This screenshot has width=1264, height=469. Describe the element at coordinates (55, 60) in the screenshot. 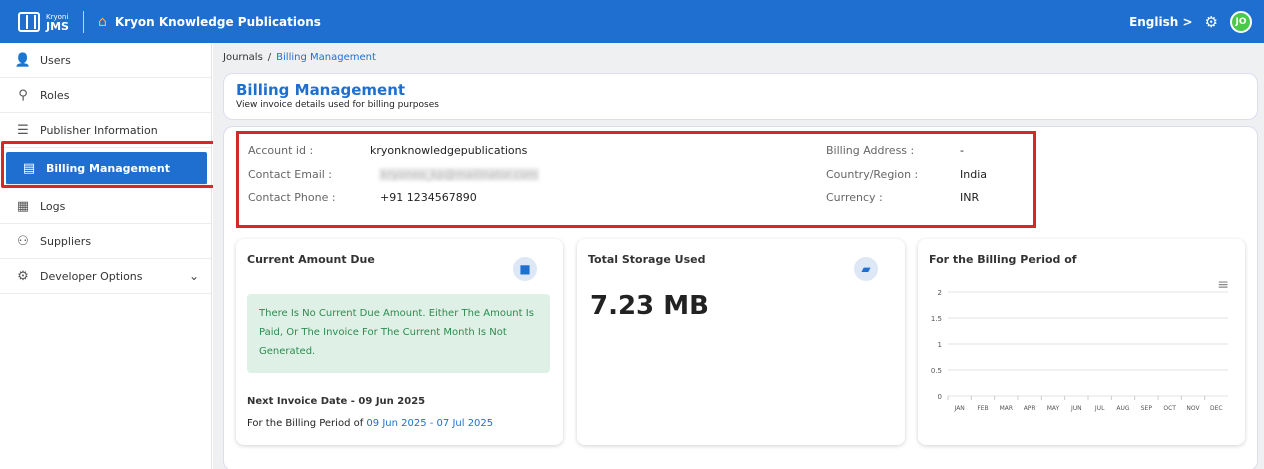

I see `sidebar-item-label: Users` at that location.